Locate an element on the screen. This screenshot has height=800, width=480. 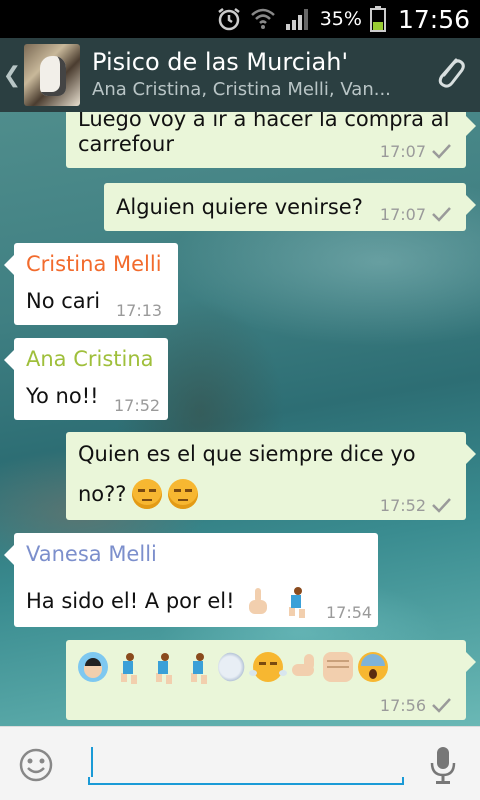
message-text: Alguien quiere venirse? is located at coordinates (239, 207).